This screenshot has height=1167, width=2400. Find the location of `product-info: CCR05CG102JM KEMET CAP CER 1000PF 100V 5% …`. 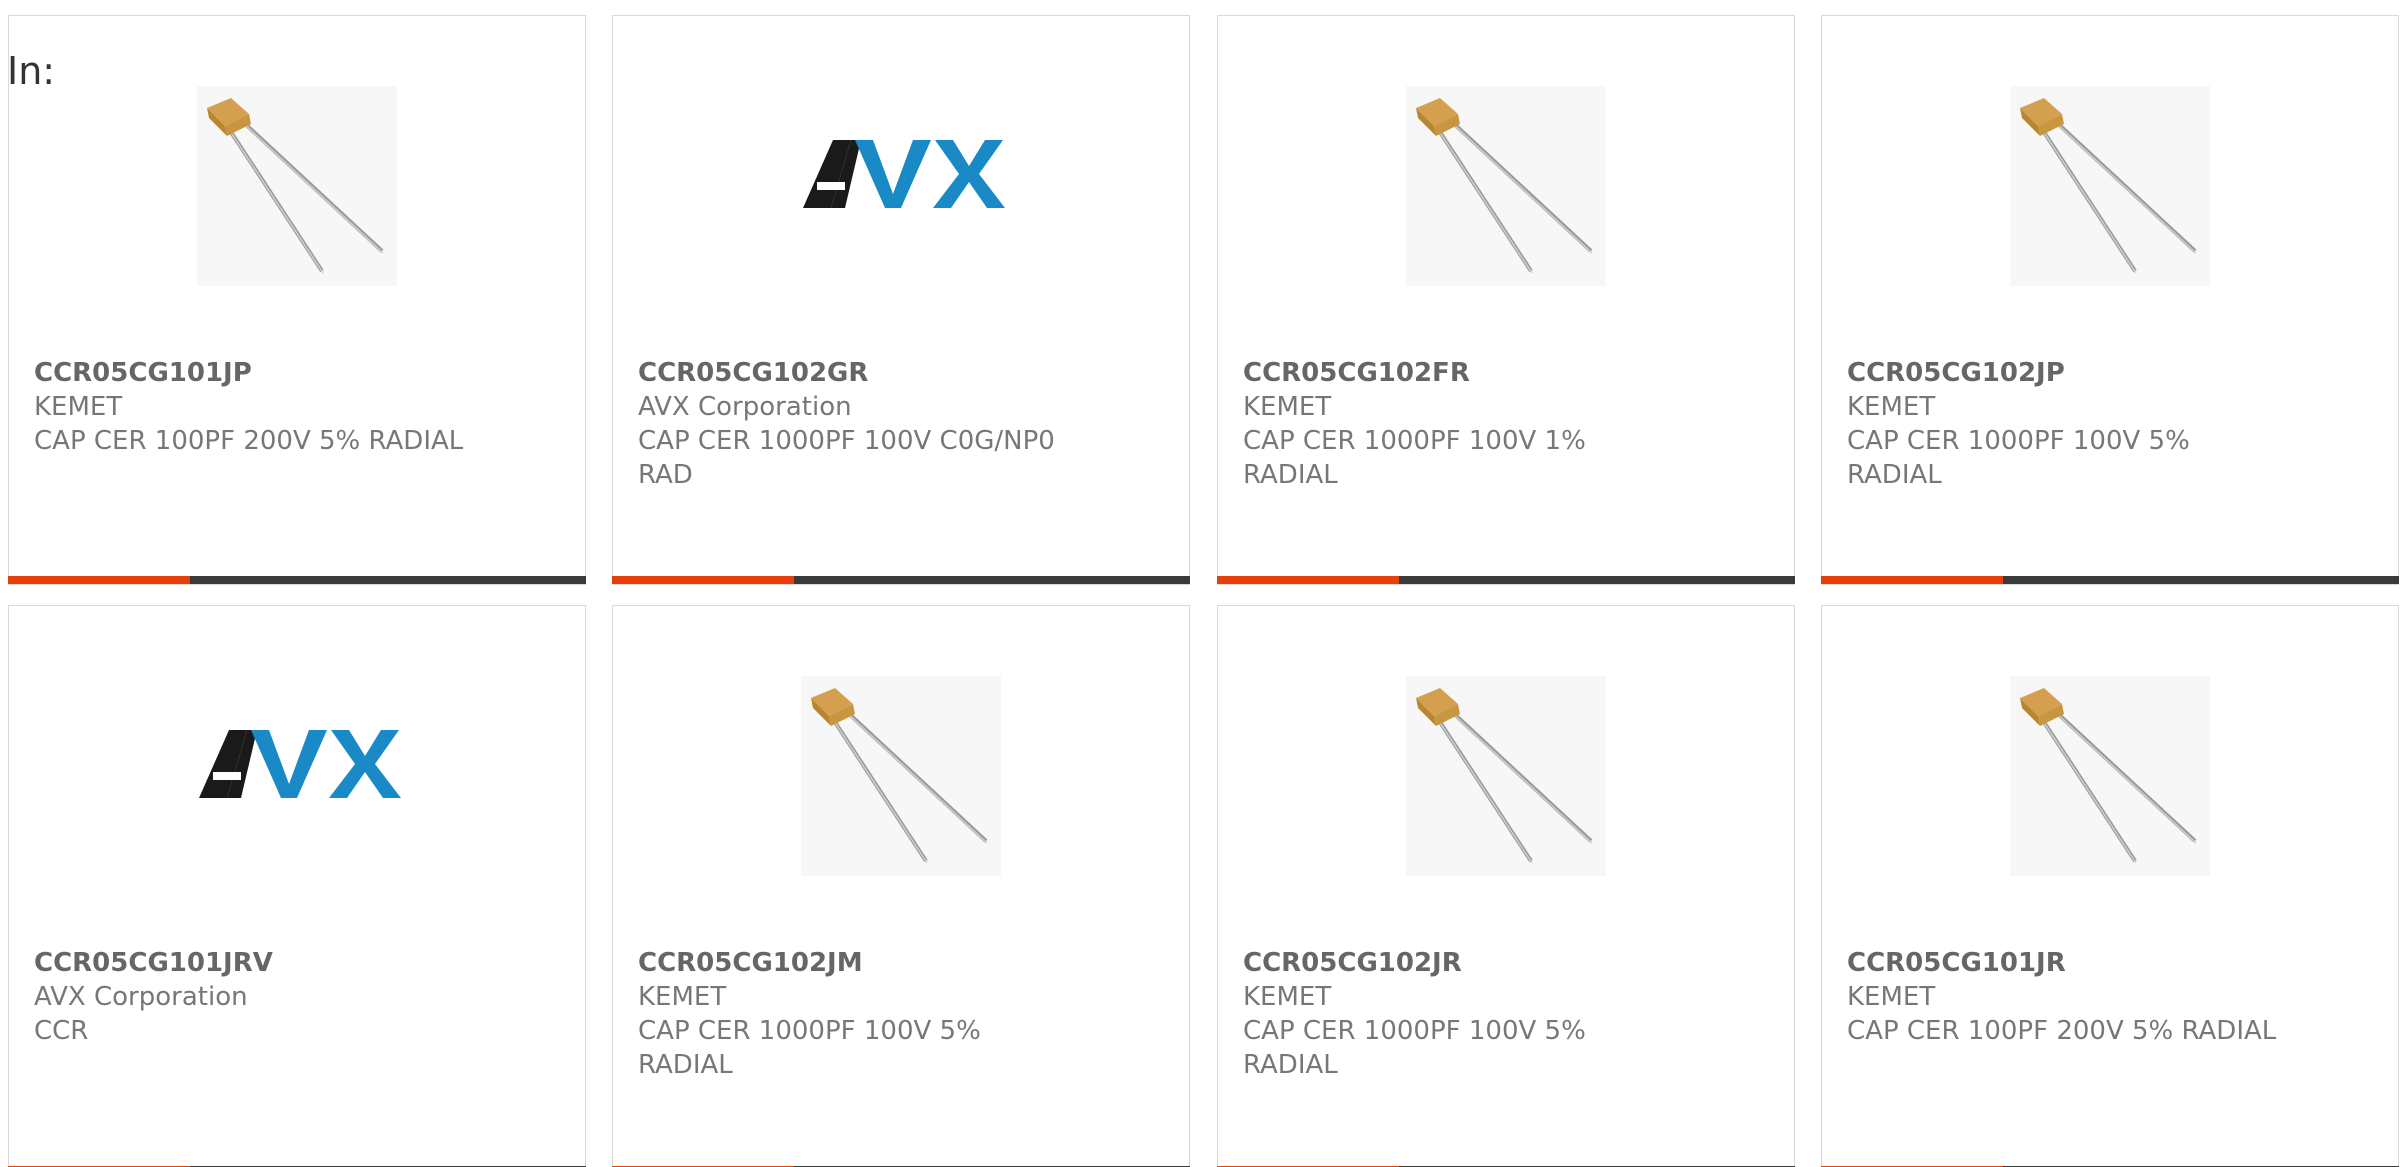

product-info: CCR05CG102JM KEMET CAP CER 1000PF 100V 5% … is located at coordinates (858, 1014).